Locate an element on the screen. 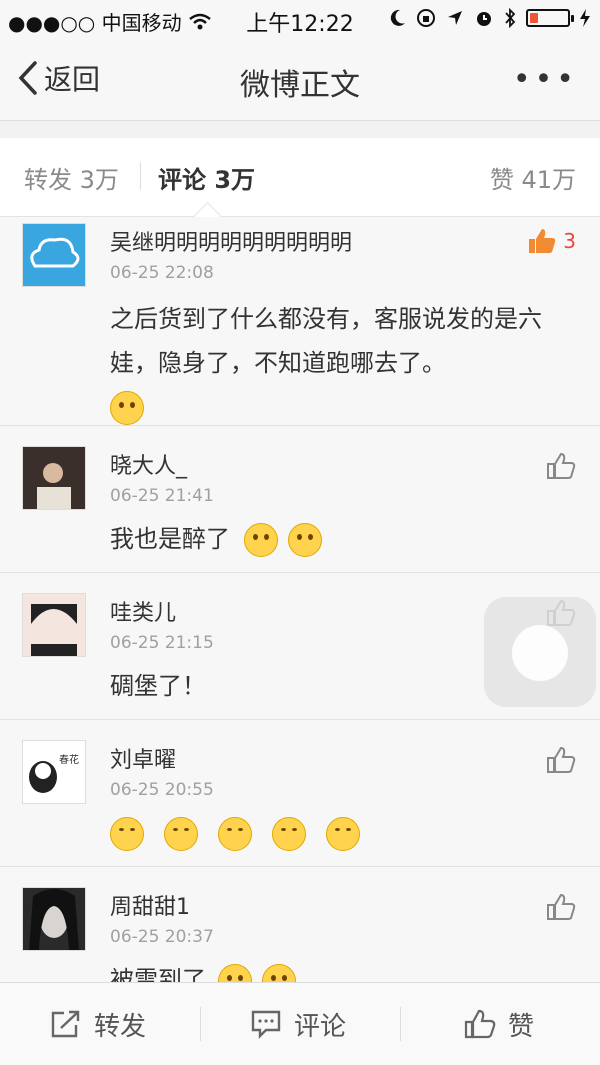 The width and height of the screenshot is (600, 1065). charging-icon is located at coordinates (585, 18).